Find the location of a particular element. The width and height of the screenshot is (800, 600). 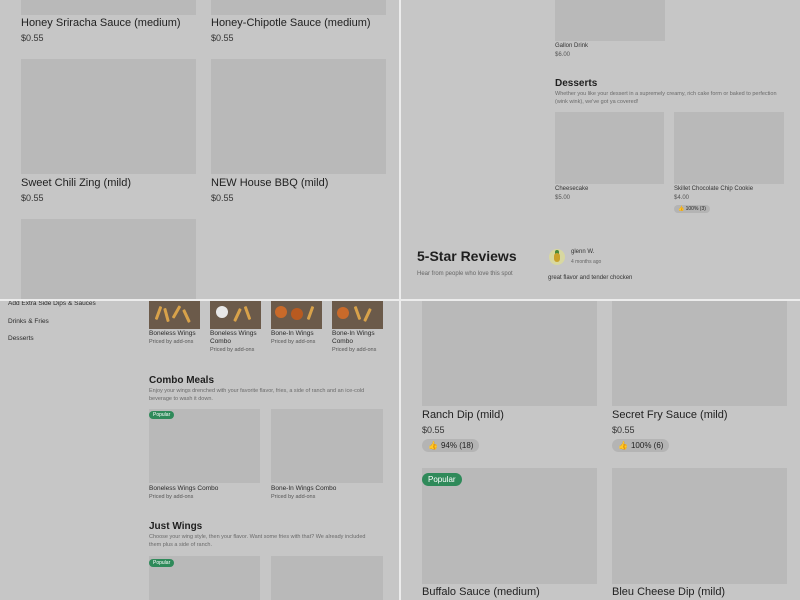

item-name: Bone-In Wings is located at coordinates (298, 334).